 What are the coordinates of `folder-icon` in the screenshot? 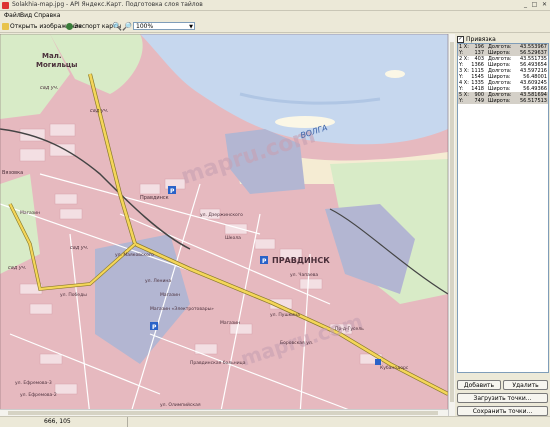 It's located at (5, 26).